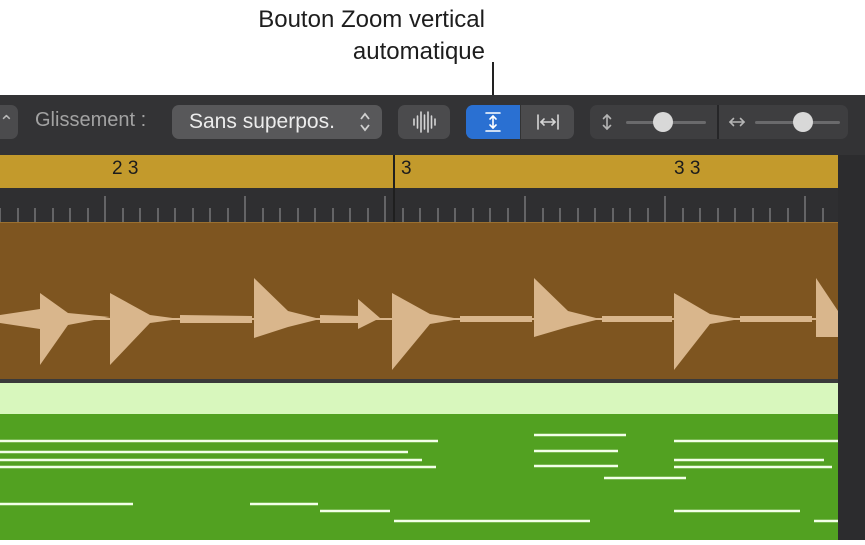  What do you see at coordinates (125, 168) in the screenshot?
I see `ruler-marker-2-3: 2 3` at bounding box center [125, 168].